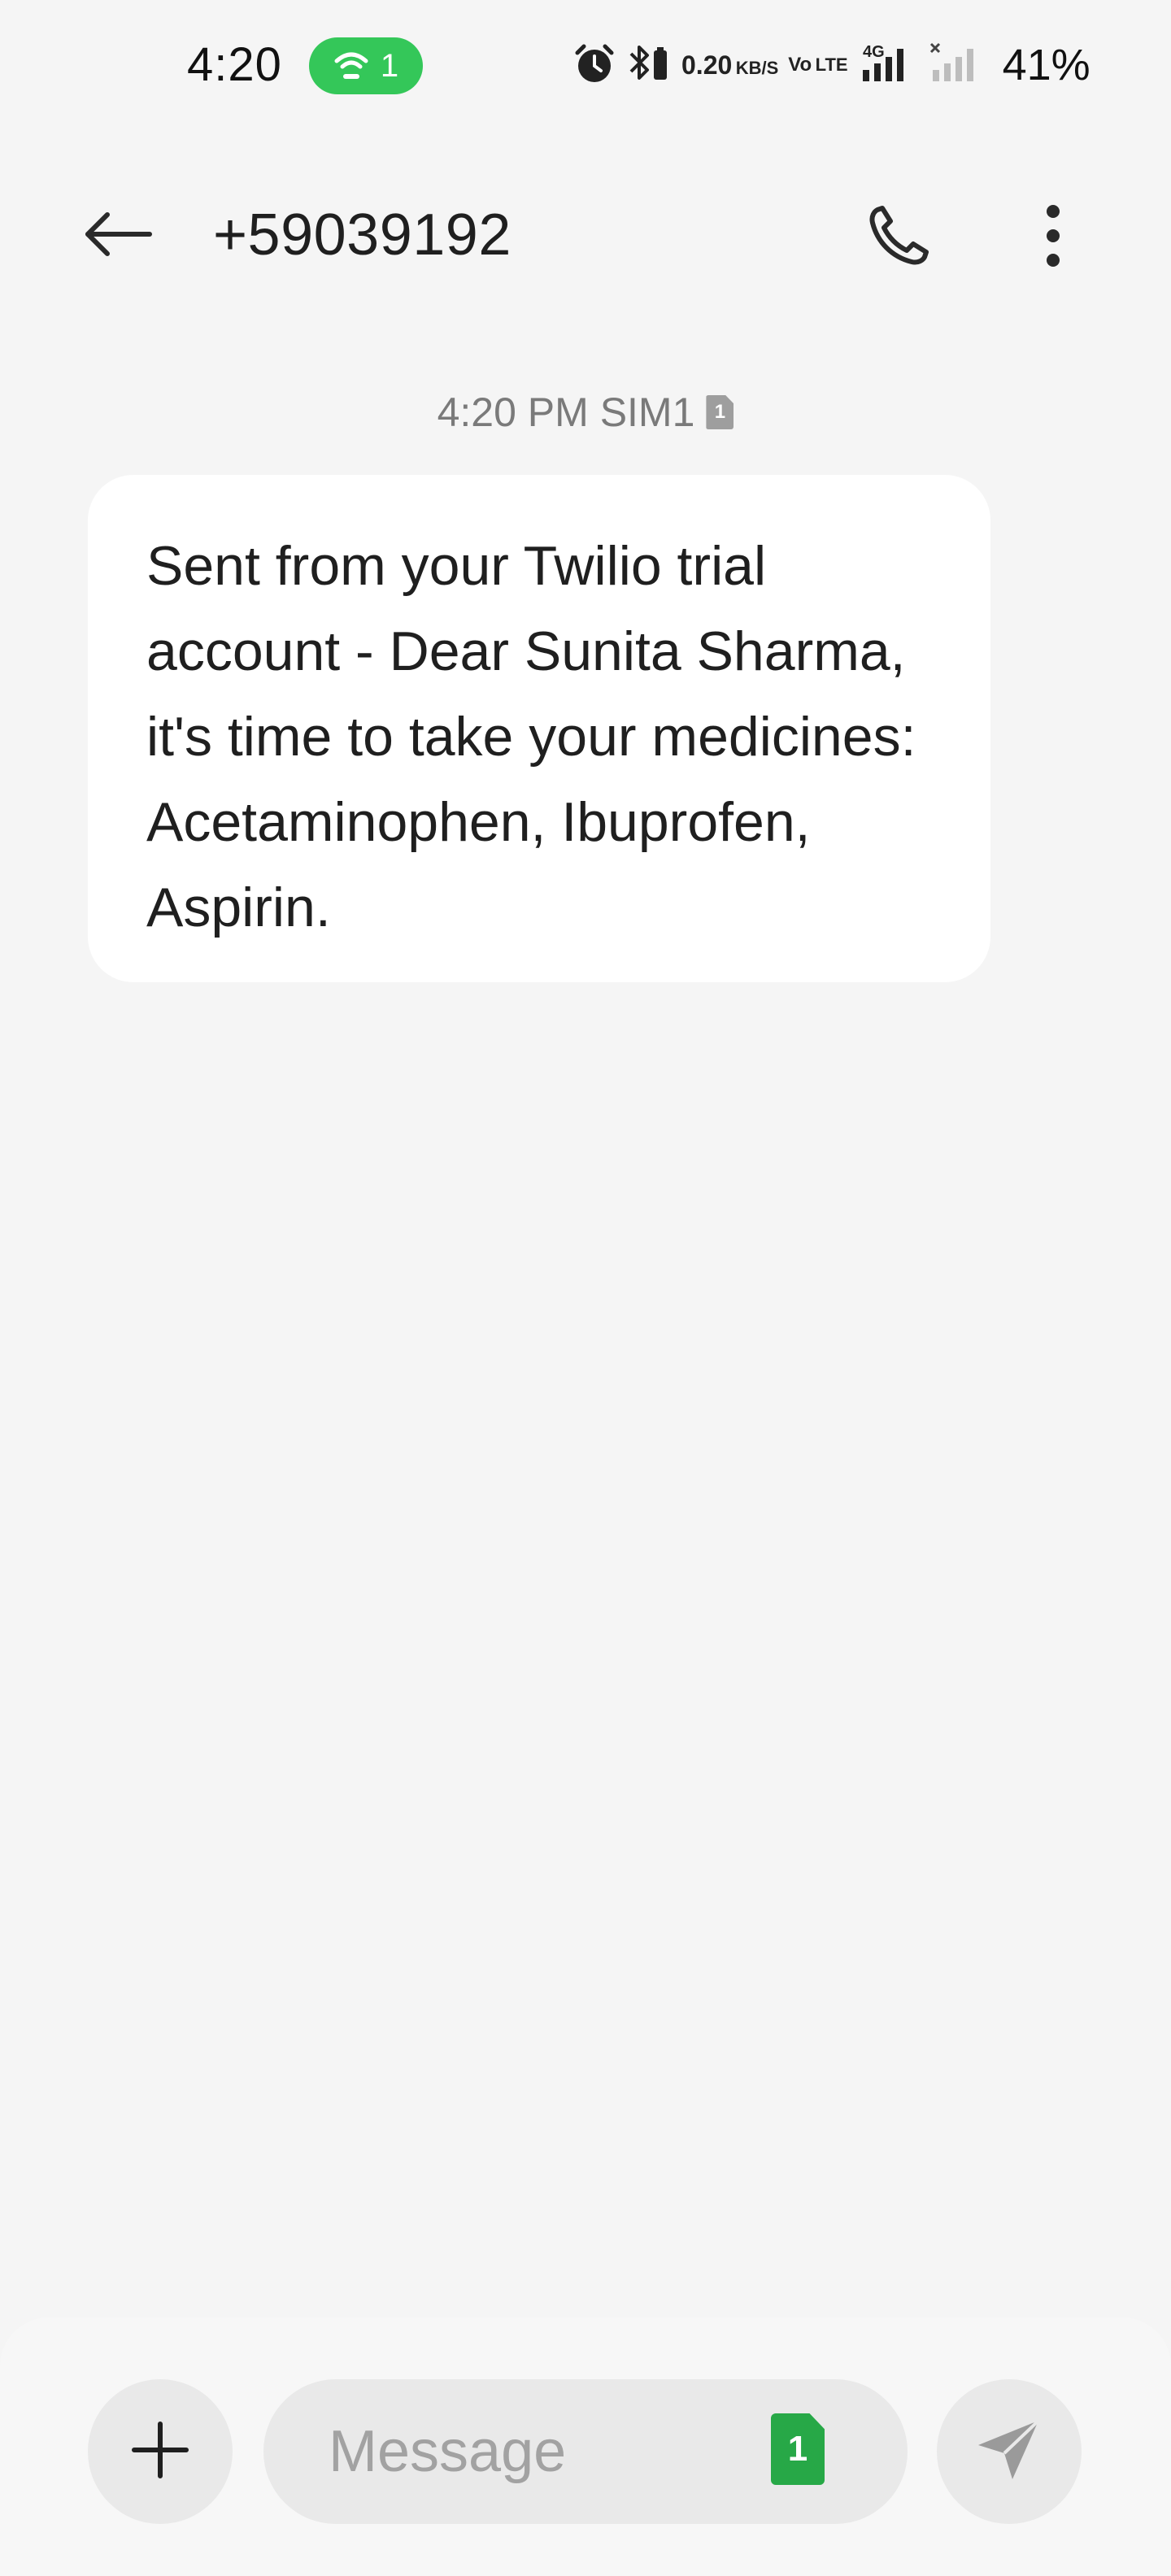 This screenshot has height=2576, width=1171. I want to click on status-bar: 4:20 1 0.20 KB/S Vo LTE 4G 41%, so click(585, 67).